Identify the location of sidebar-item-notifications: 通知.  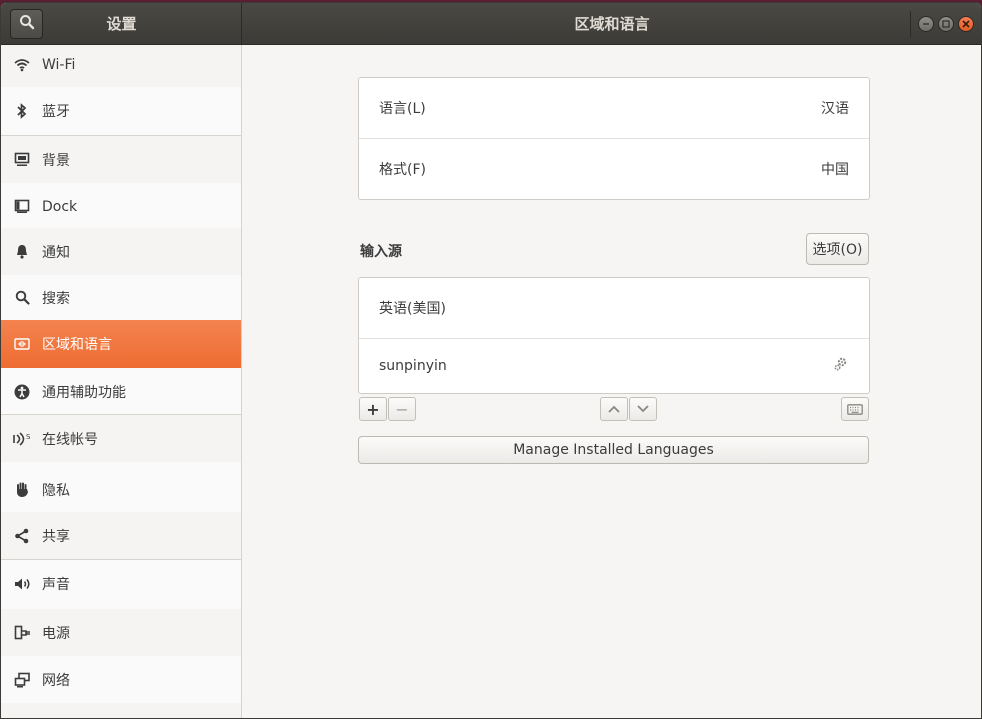
(121, 251).